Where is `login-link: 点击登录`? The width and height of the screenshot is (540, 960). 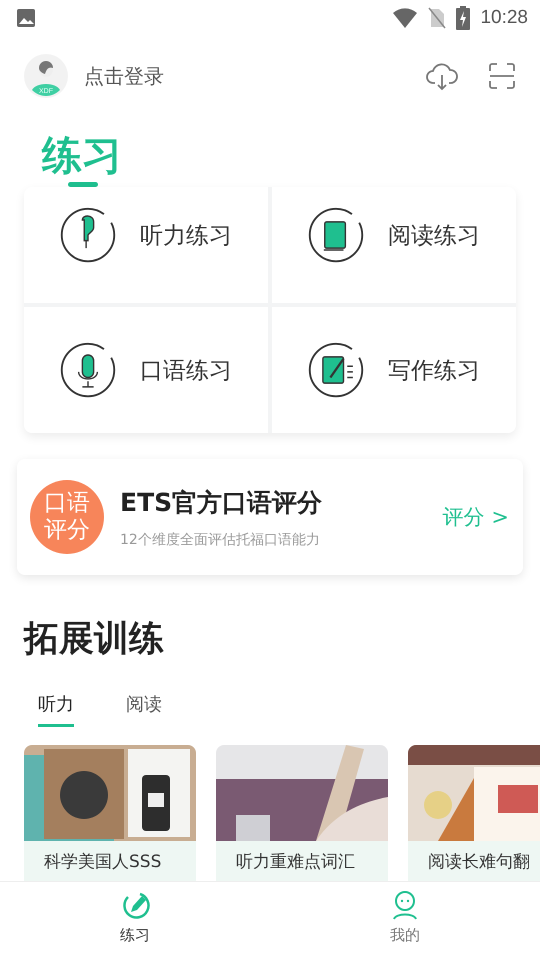 login-link: 点击登录 is located at coordinates (247, 76).